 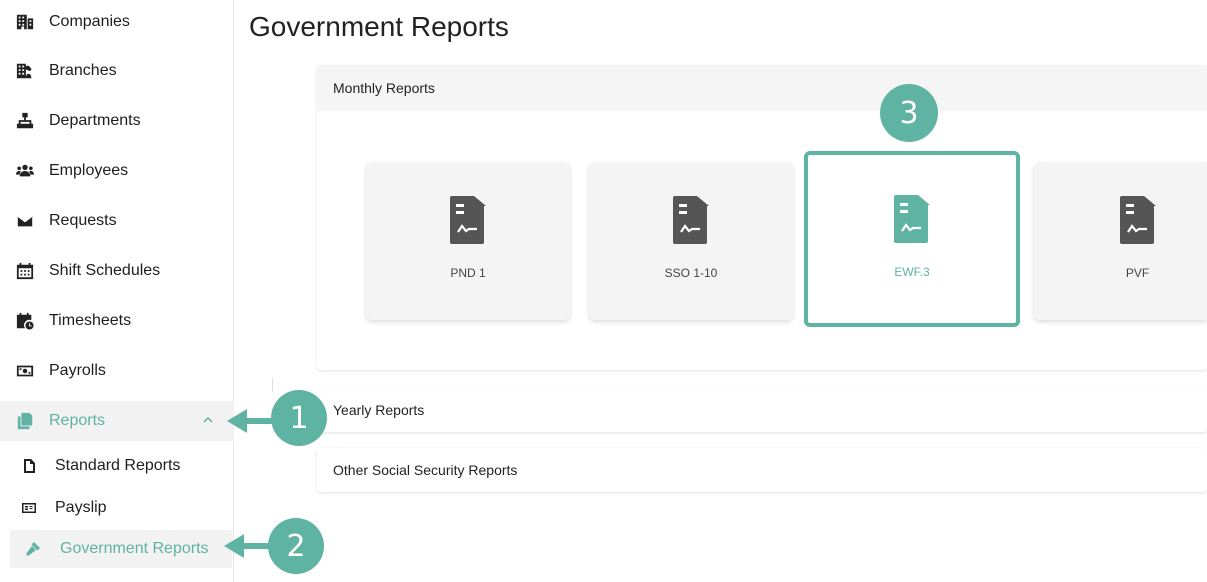 What do you see at coordinates (34, 549) in the screenshot?
I see `gavel-icon` at bounding box center [34, 549].